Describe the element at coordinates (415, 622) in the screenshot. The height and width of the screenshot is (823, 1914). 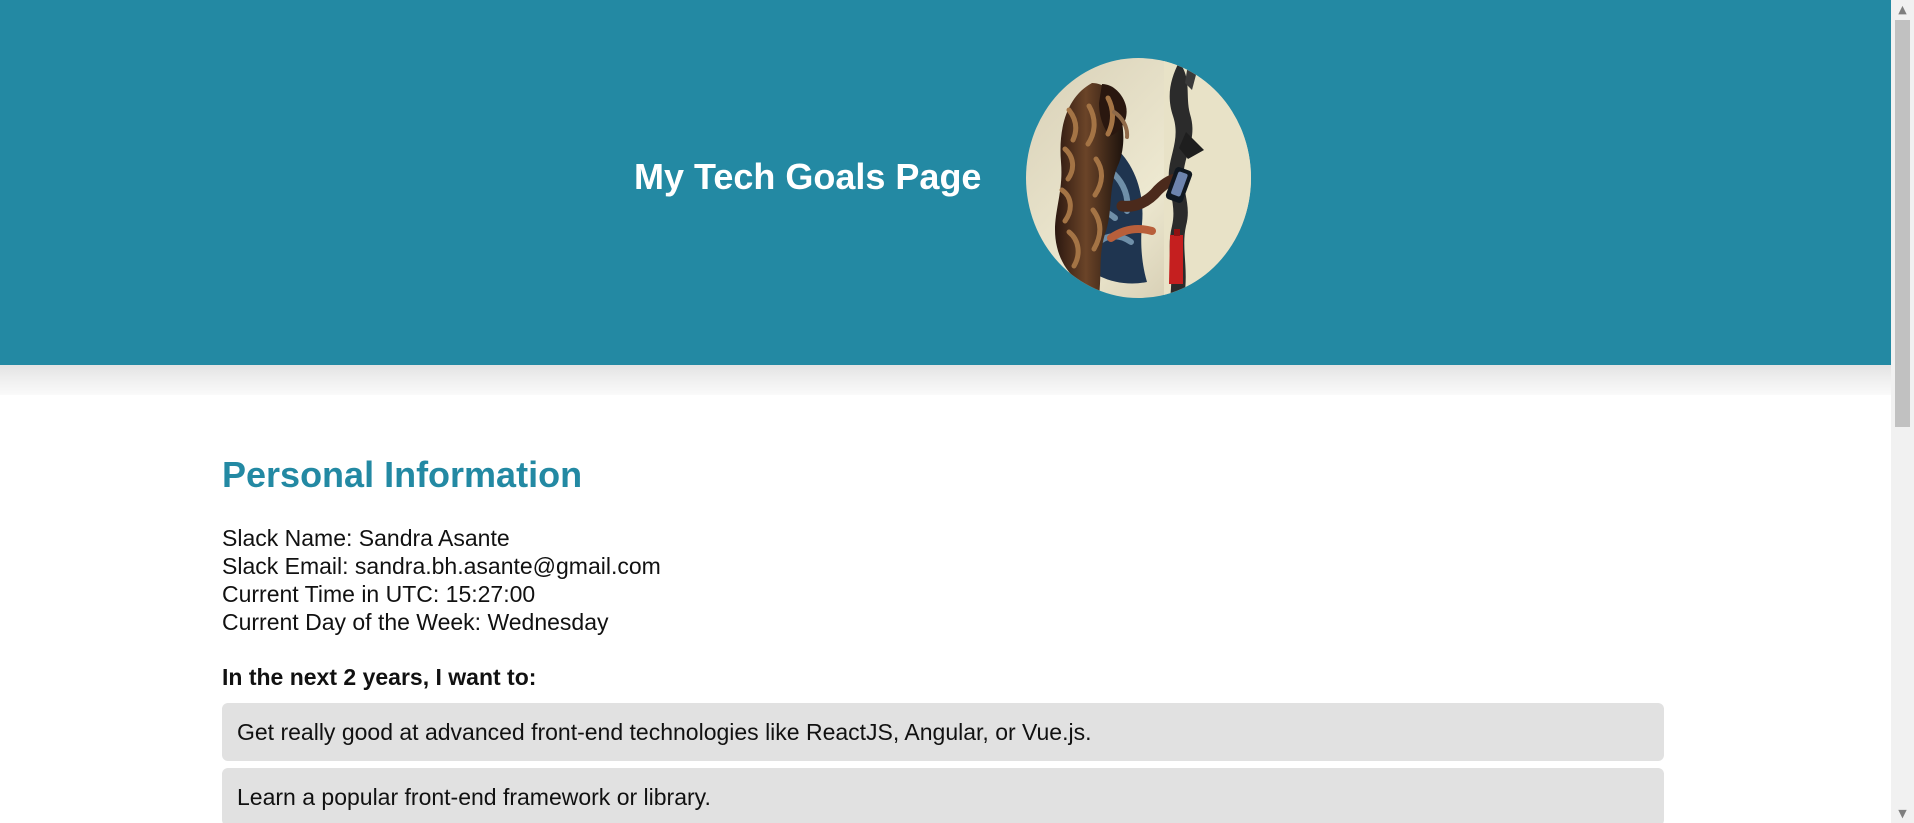
I see `current-day-text: Current Day of the Week: Wednesday` at that location.